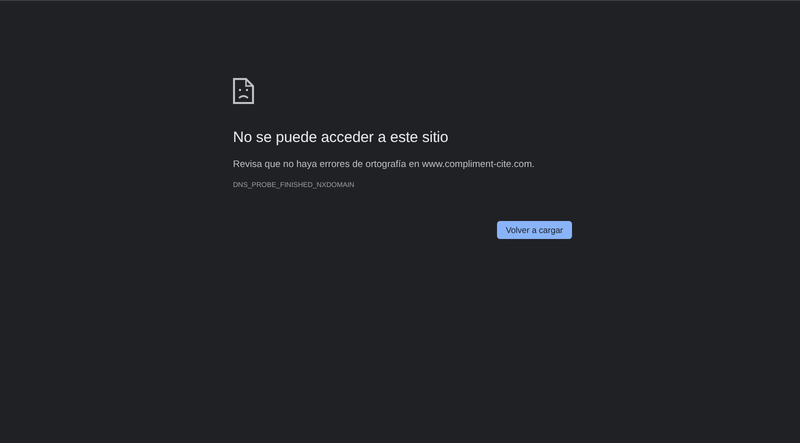 The image size is (800, 443). Describe the element at coordinates (341, 138) in the screenshot. I see `error-title: No se puede acceder a este sitio` at that location.